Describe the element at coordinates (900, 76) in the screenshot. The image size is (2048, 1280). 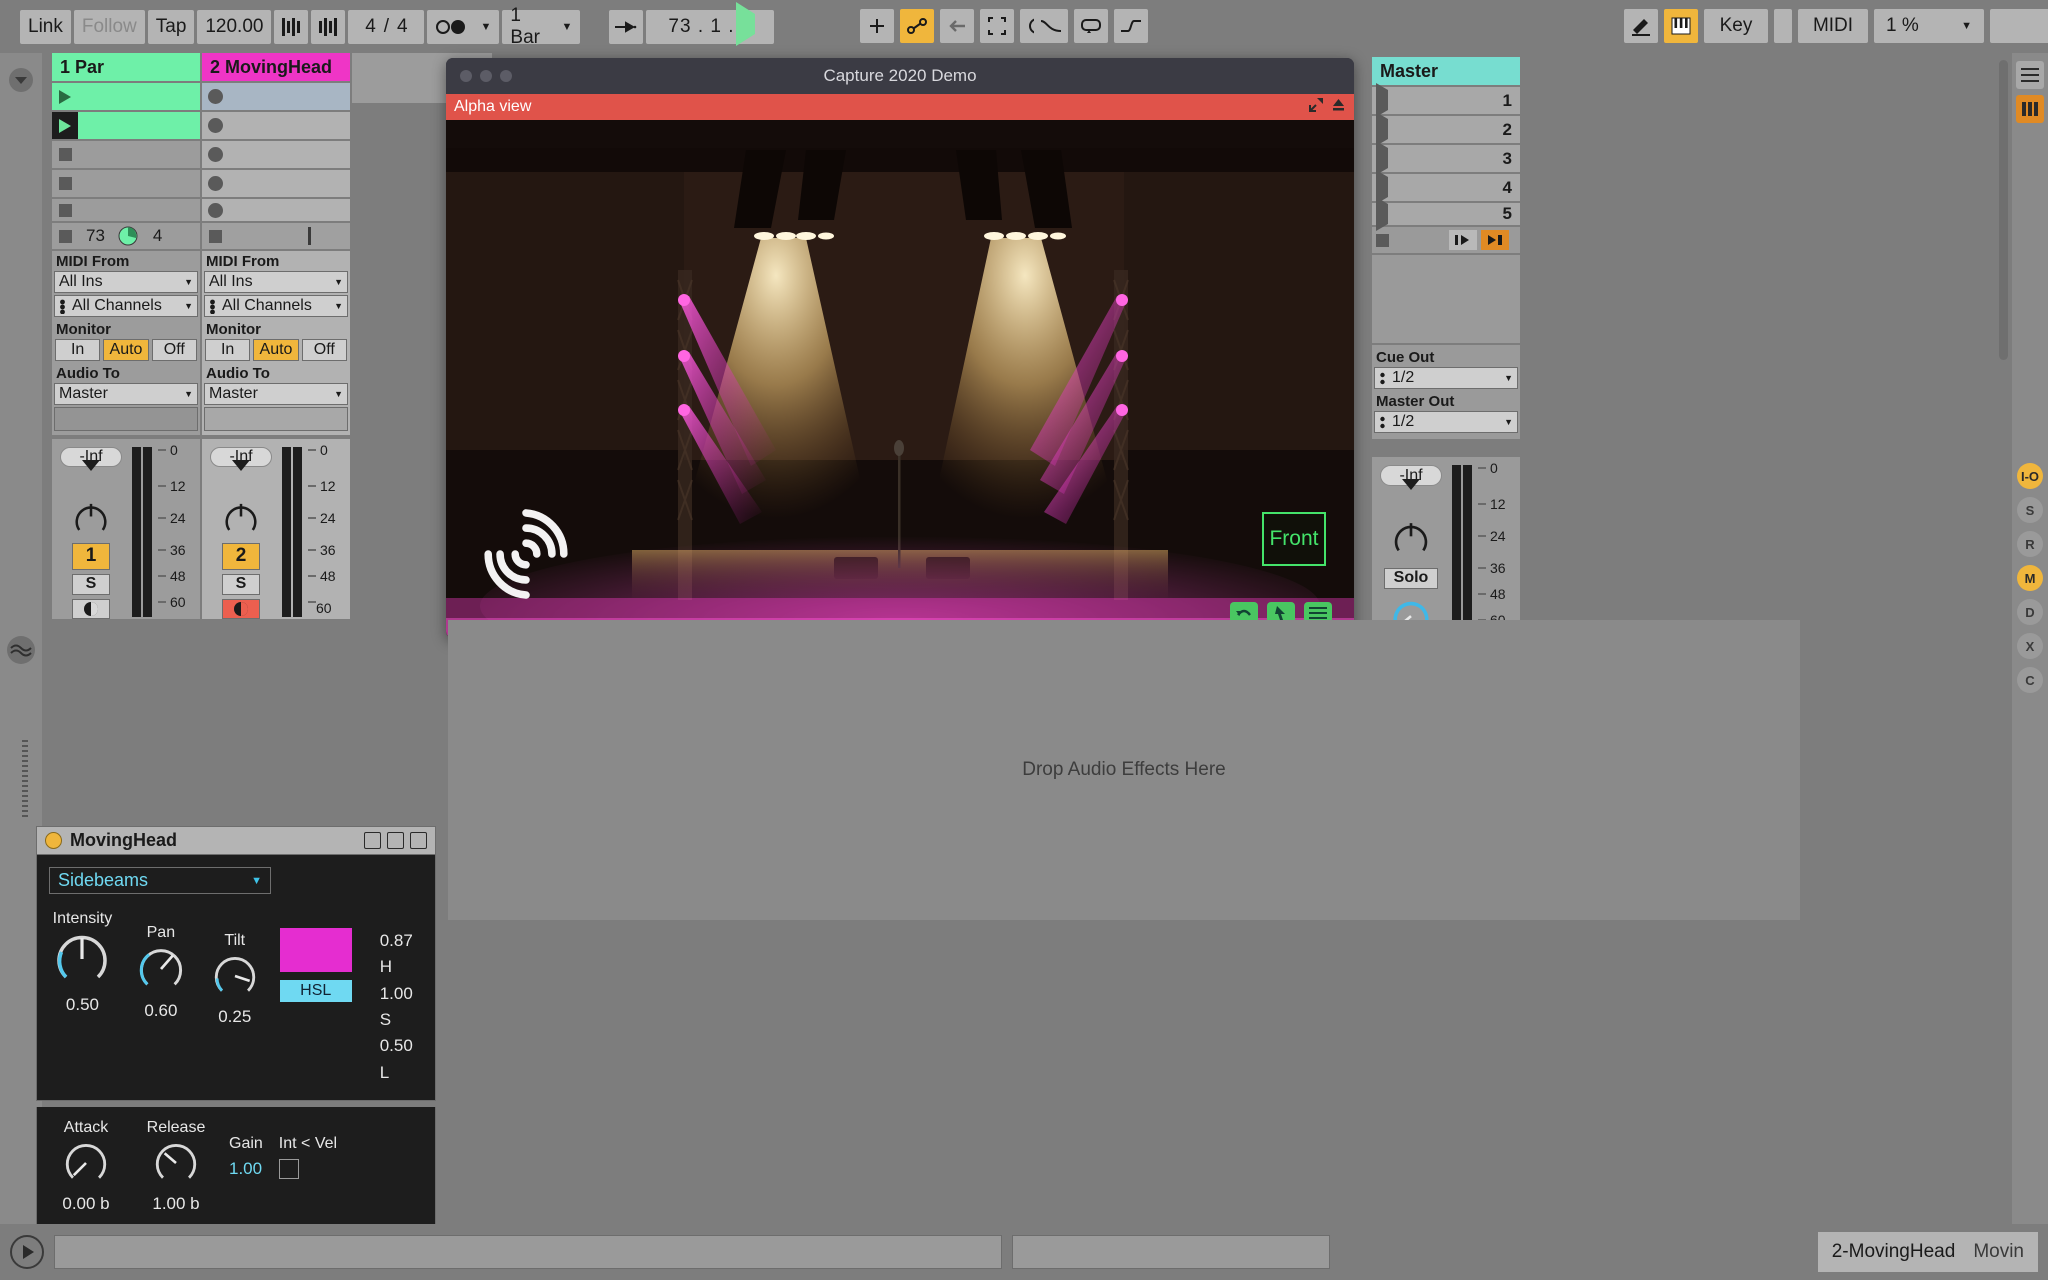
I see `capture-titlebar: Capture 2020 Demo` at that location.